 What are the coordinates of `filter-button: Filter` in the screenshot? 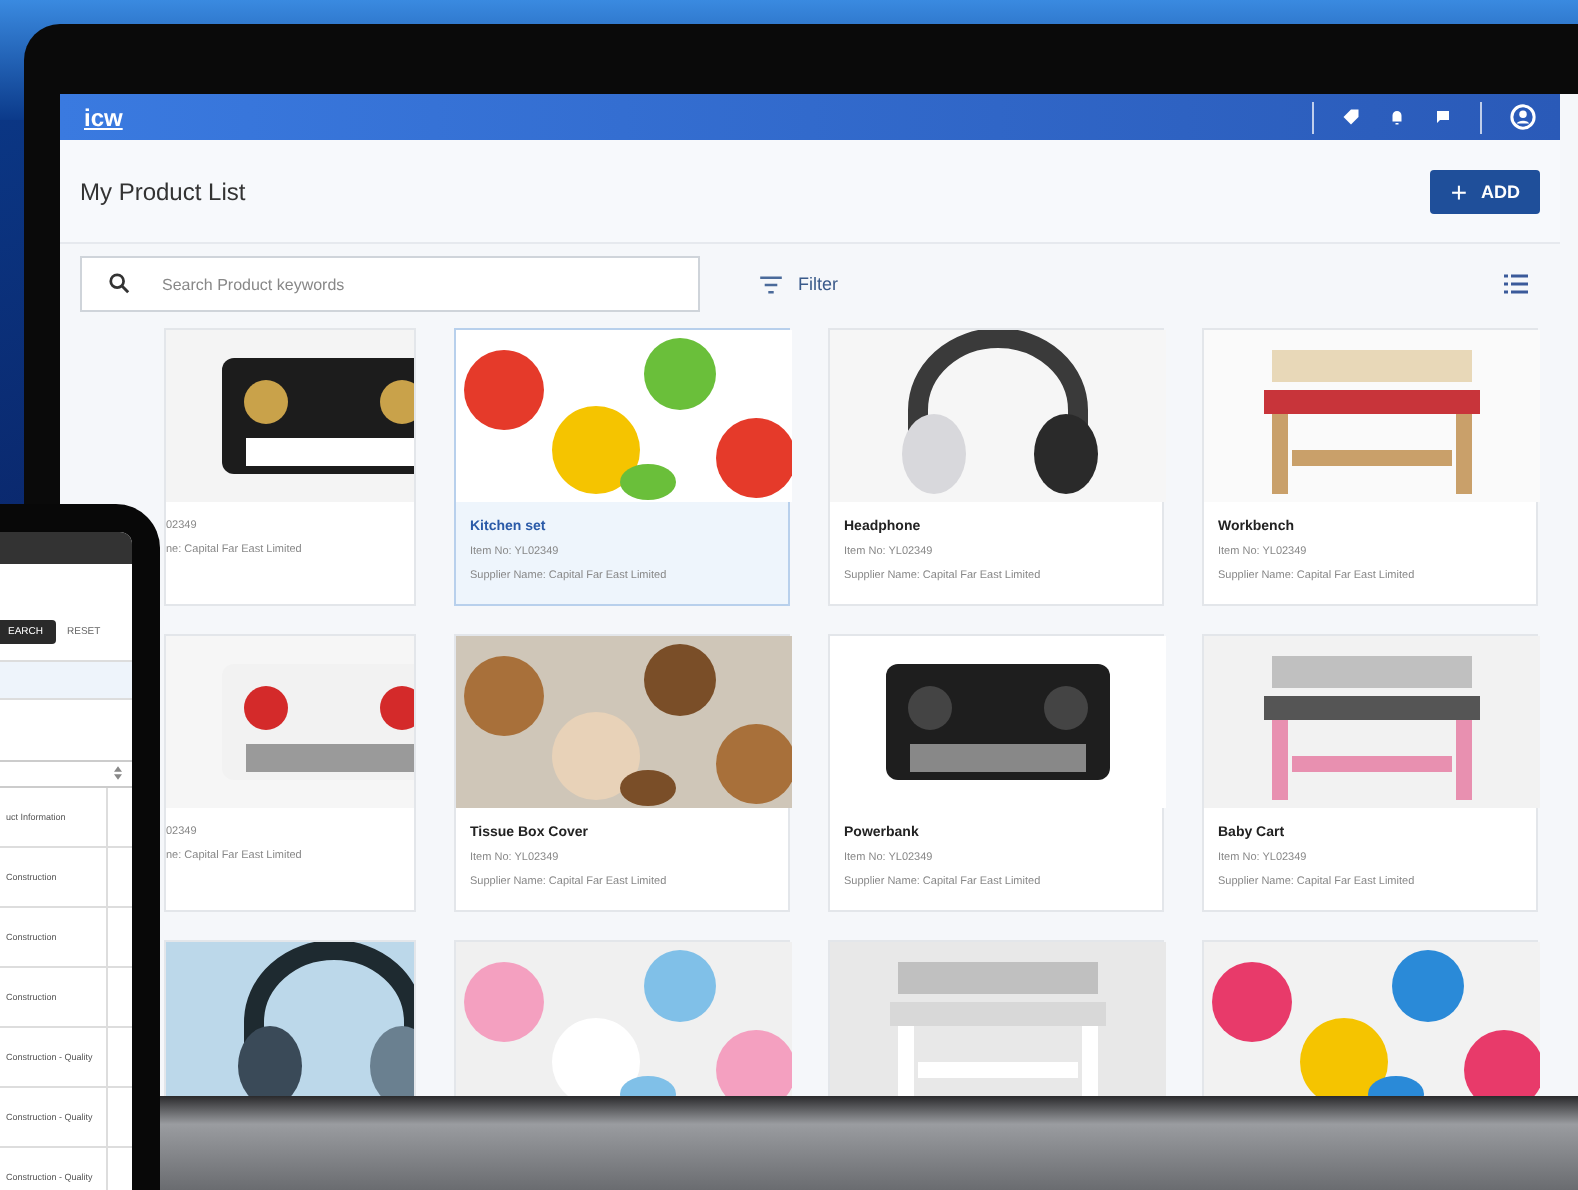 It's located at (799, 284).